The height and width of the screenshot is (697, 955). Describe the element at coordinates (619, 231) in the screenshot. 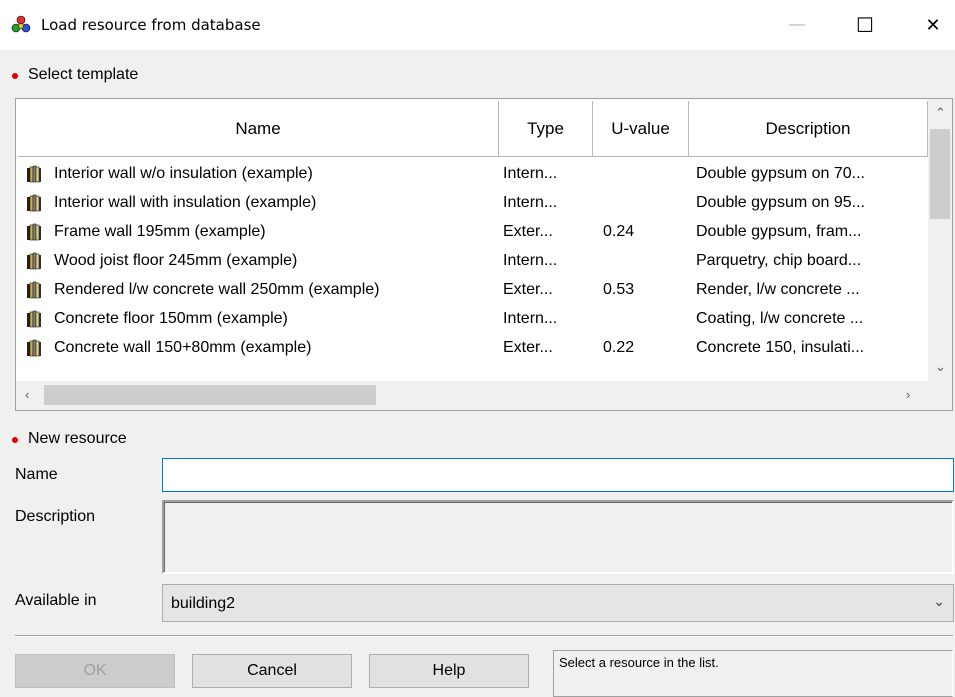

I see `cell-uvalue: 0.24` at that location.